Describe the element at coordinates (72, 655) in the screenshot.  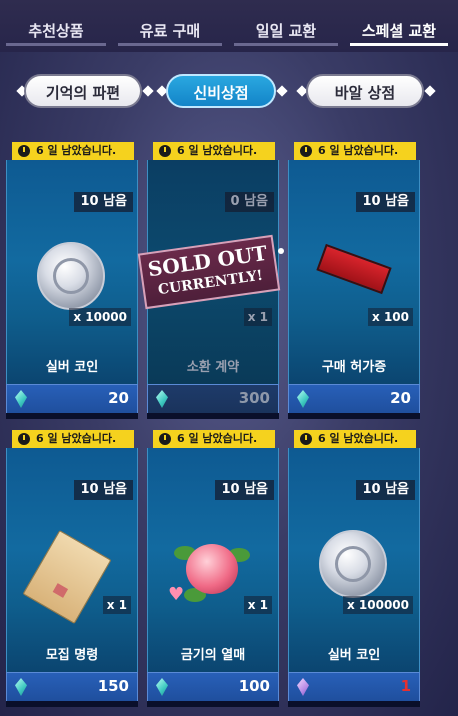
I see `item-name: 모집 명령` at that location.